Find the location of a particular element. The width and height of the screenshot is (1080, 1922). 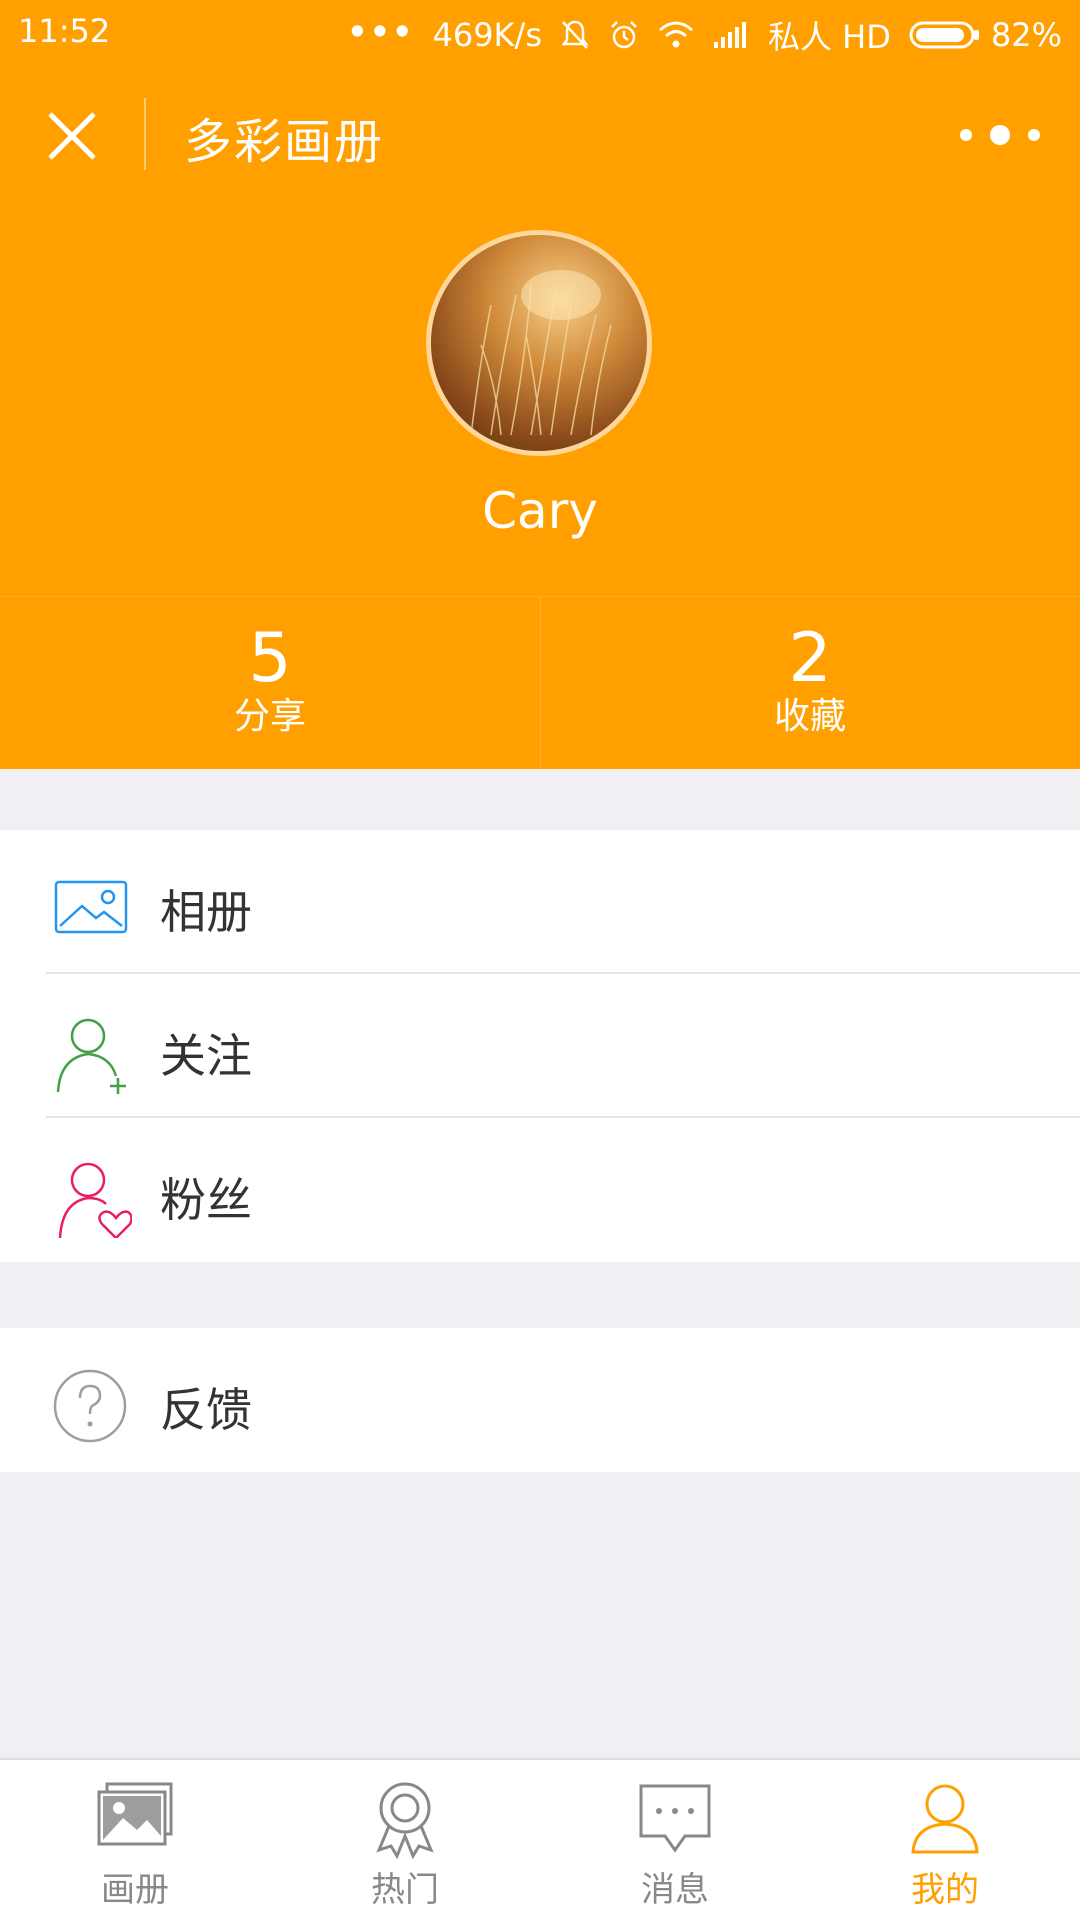

avatar is located at coordinates (539, 343).